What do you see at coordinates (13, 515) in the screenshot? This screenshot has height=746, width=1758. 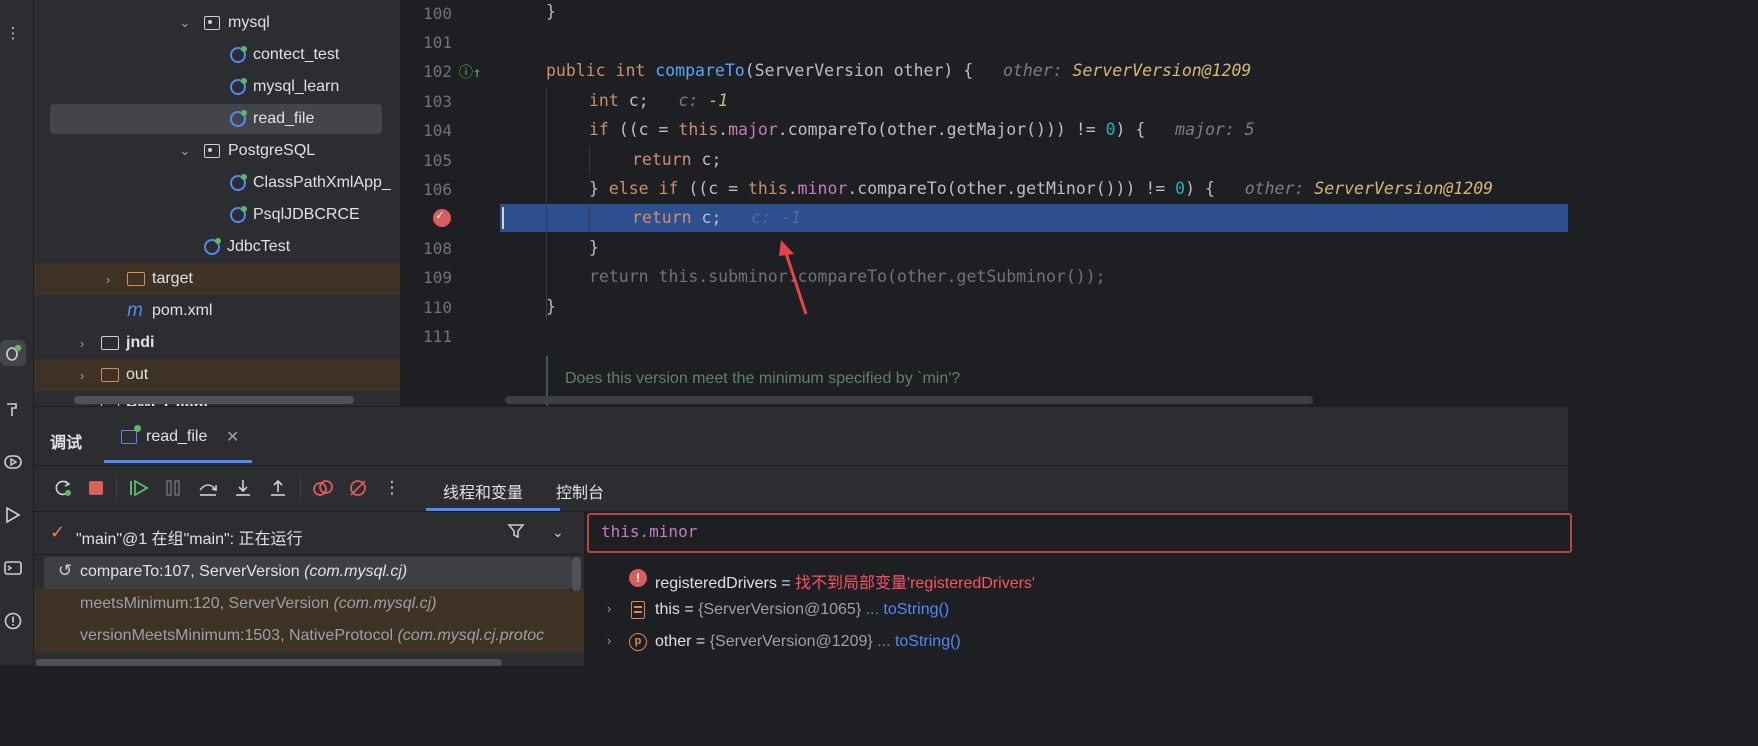 I see `run-icon` at bounding box center [13, 515].